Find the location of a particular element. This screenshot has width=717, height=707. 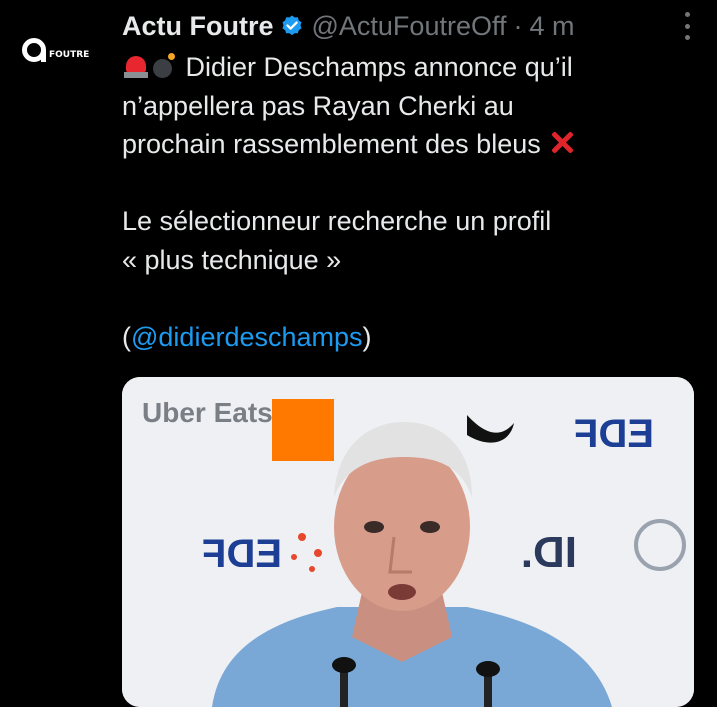

backdrop-text-1: Uber Eats is located at coordinates (207, 412).